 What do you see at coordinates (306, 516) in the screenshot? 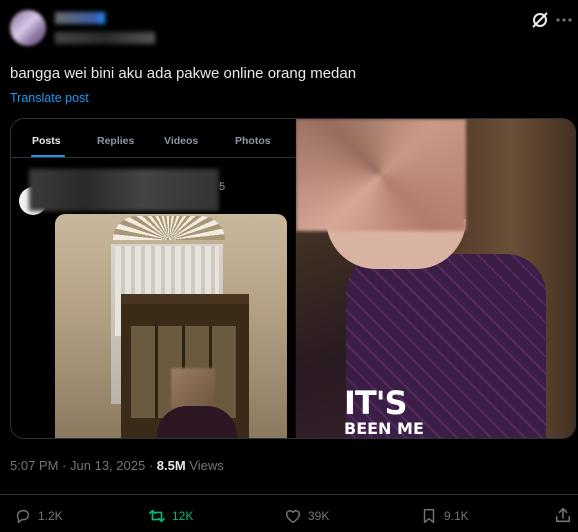
I see `like-button: 39K` at bounding box center [306, 516].